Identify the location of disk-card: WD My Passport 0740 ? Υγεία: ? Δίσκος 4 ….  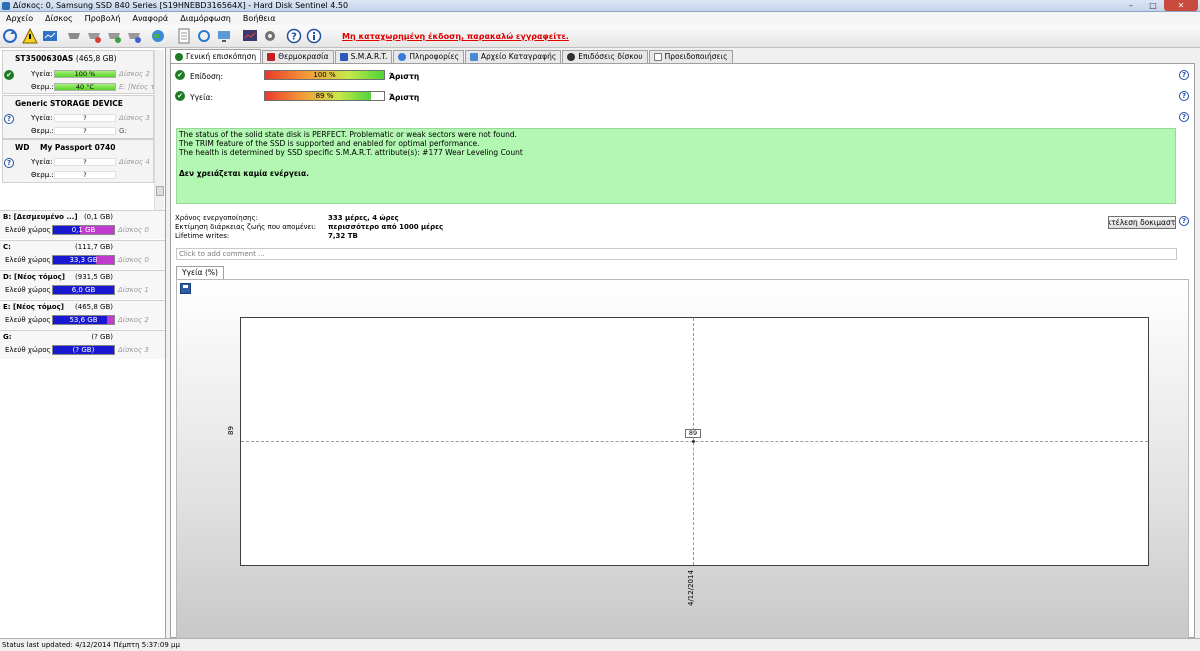
(78, 161).